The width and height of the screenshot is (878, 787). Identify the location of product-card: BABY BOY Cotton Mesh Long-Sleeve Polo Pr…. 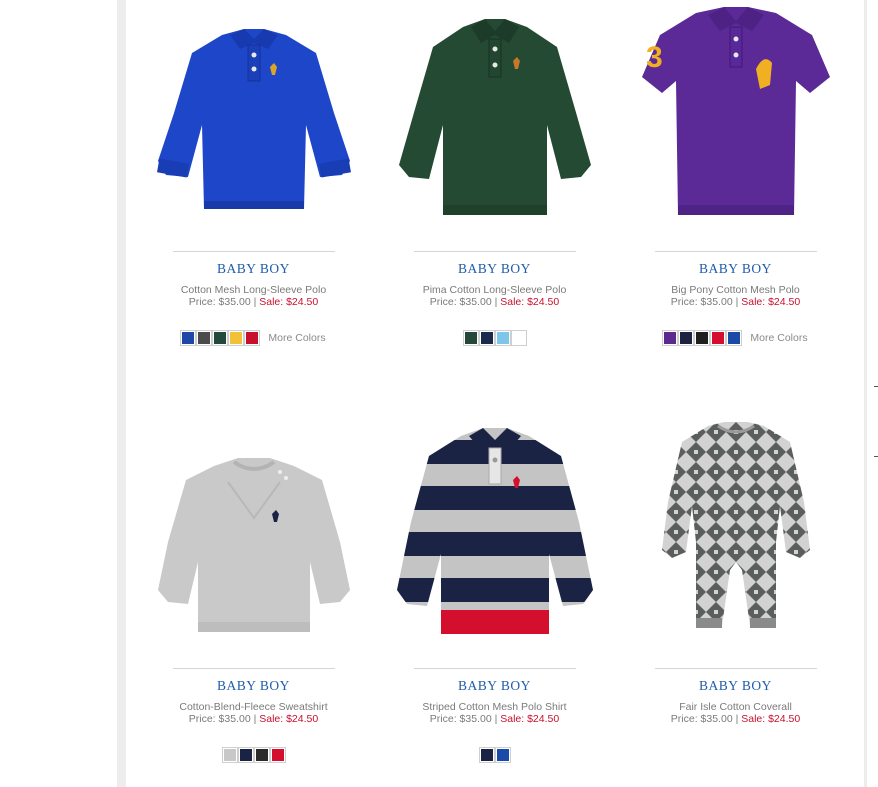
(253, 175).